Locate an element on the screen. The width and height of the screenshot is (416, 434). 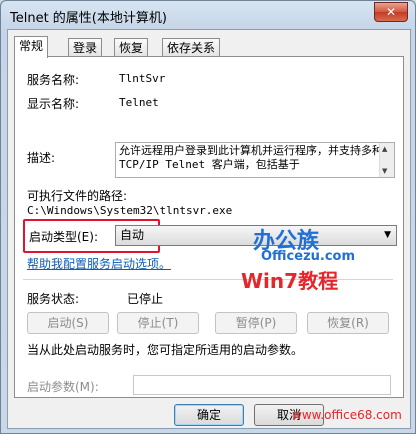
display-name-label: 显示名称: is located at coordinates (53, 104).